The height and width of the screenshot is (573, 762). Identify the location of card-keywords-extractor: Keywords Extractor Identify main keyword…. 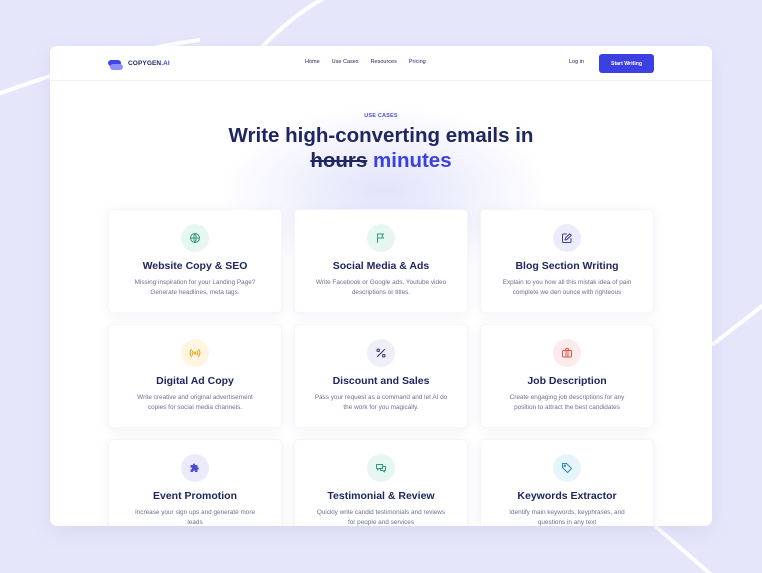
(567, 482).